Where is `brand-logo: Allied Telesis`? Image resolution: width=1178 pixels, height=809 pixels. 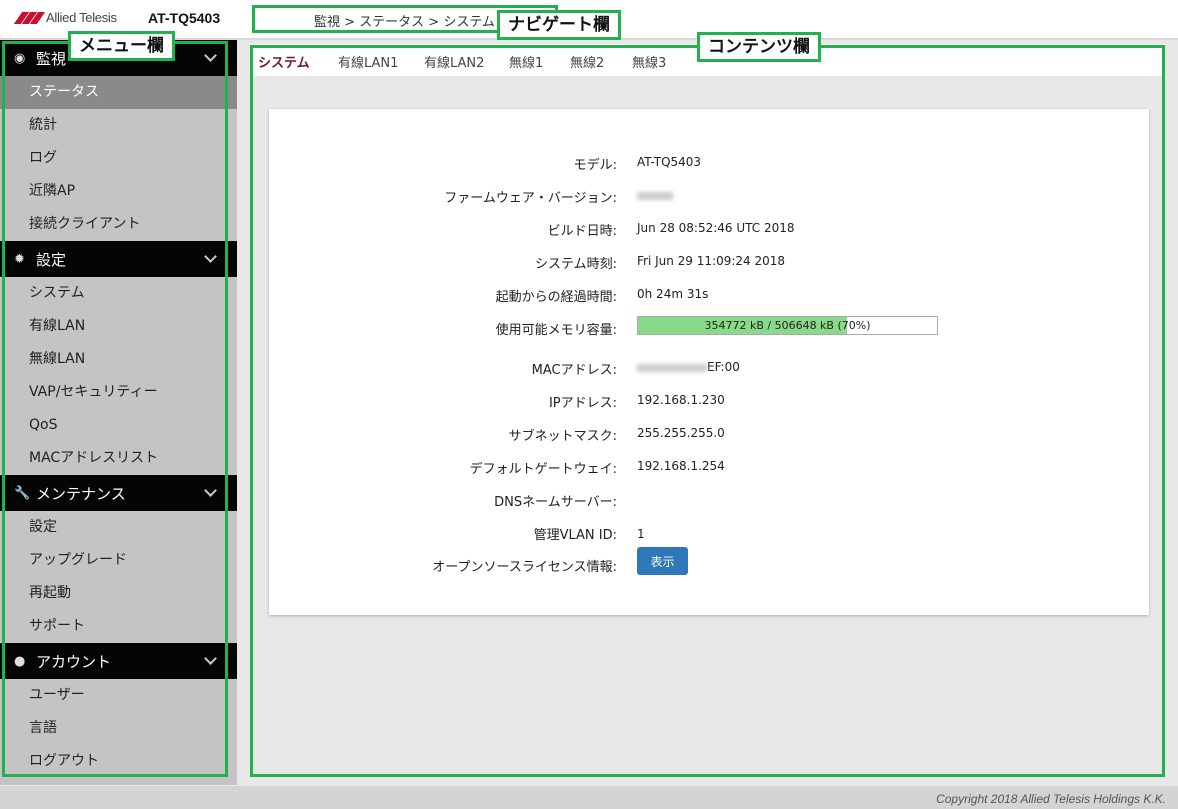
brand-logo: Allied Telesis is located at coordinates (65, 17).